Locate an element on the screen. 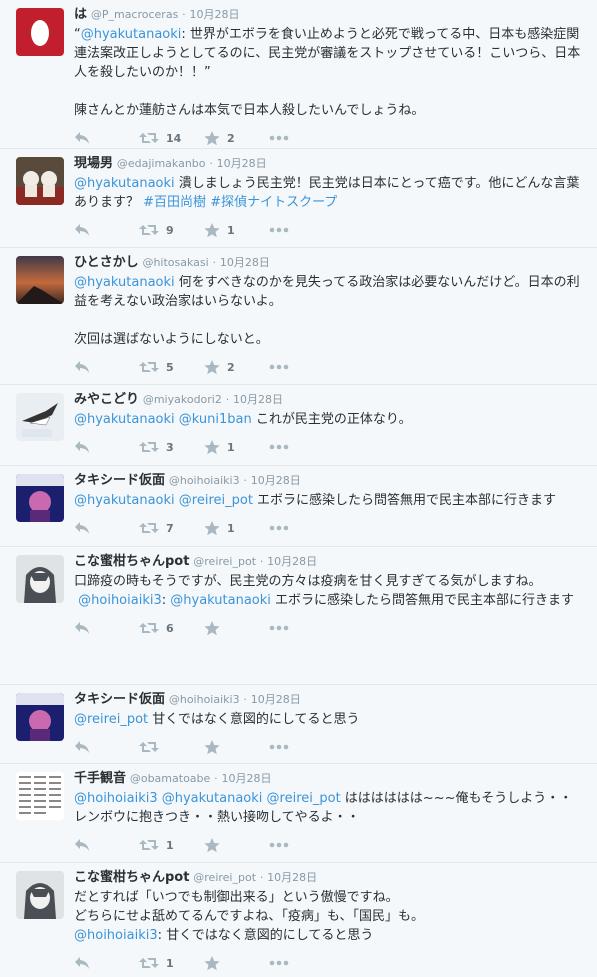 The width and height of the screenshot is (597, 977). favorite-count: 2 is located at coordinates (231, 367).